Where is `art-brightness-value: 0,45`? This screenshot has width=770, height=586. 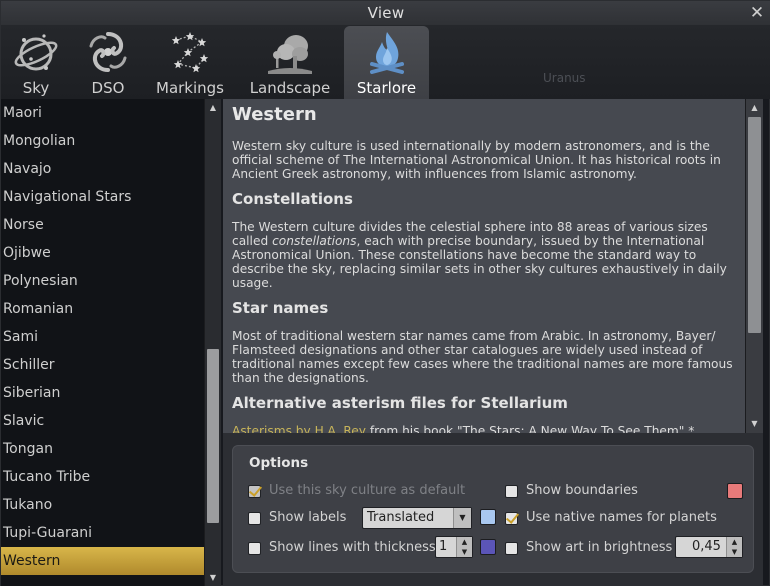
art-brightness-value: 0,45 is located at coordinates (706, 546).